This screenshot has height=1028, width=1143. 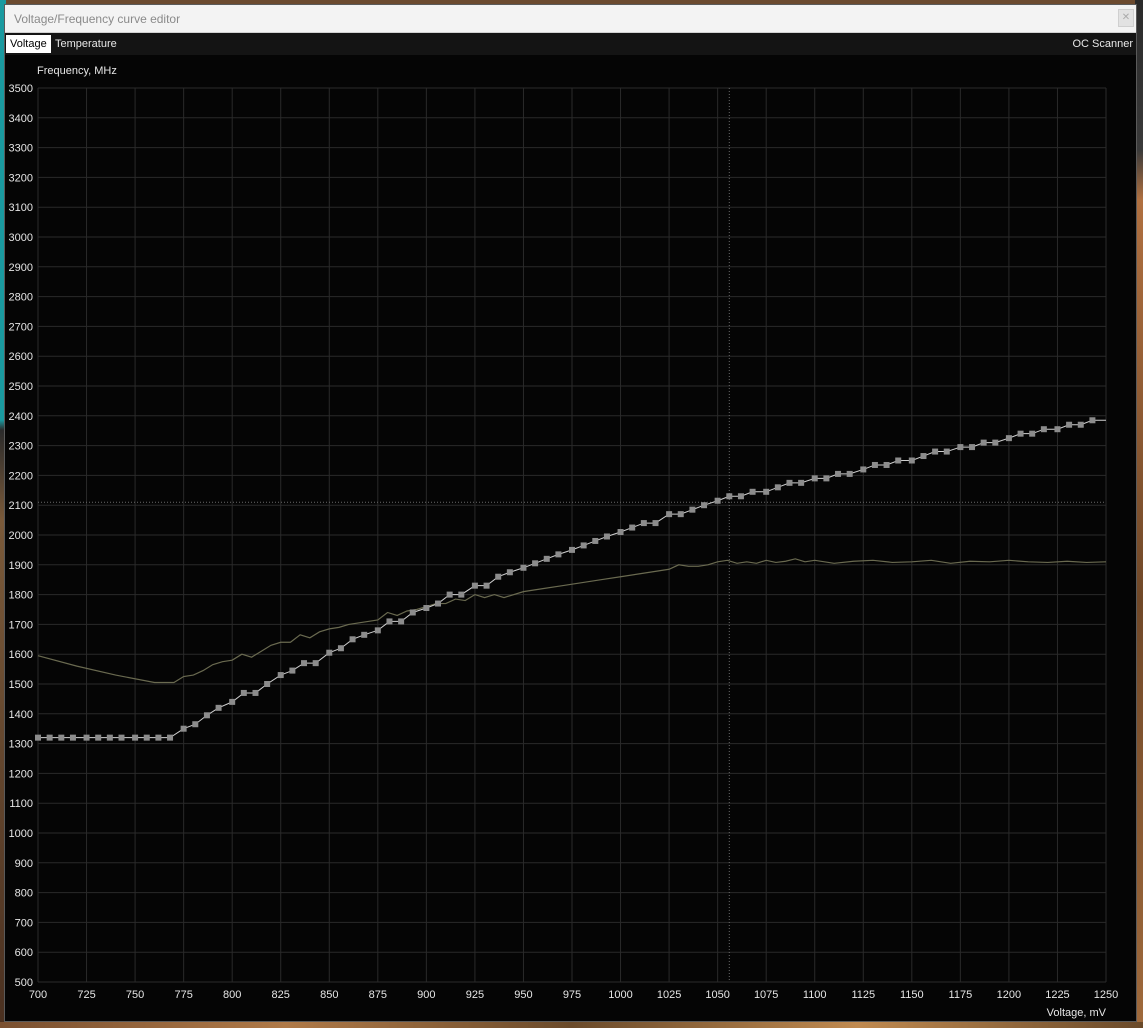 I want to click on y-tick-label: 1100, so click(x=21, y=804).